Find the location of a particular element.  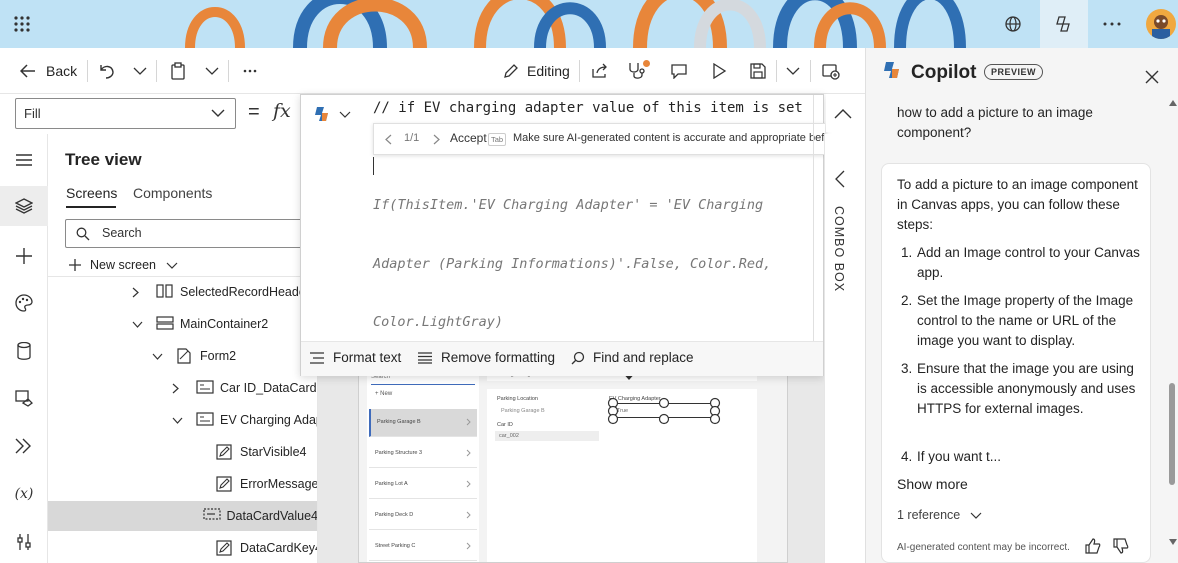

save-dropdown is located at coordinates (793, 71).